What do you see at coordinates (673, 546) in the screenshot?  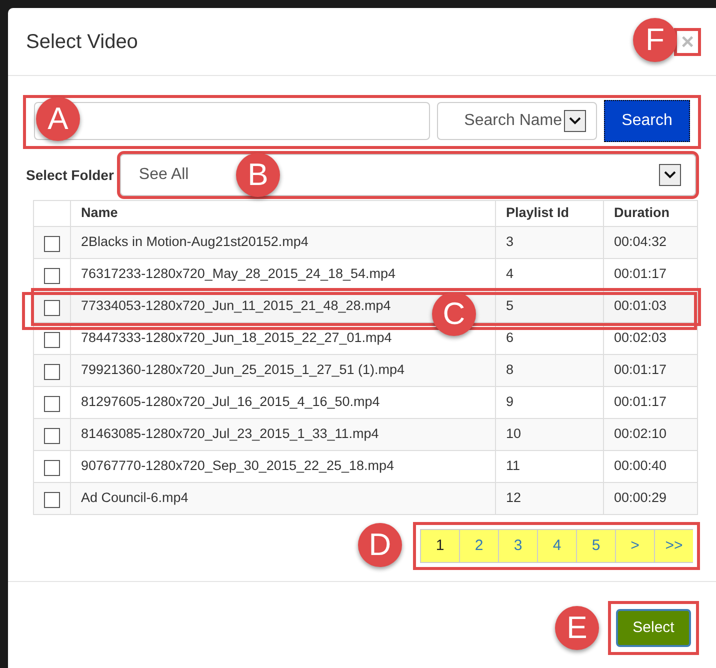 I see `page-link: >>` at bounding box center [673, 546].